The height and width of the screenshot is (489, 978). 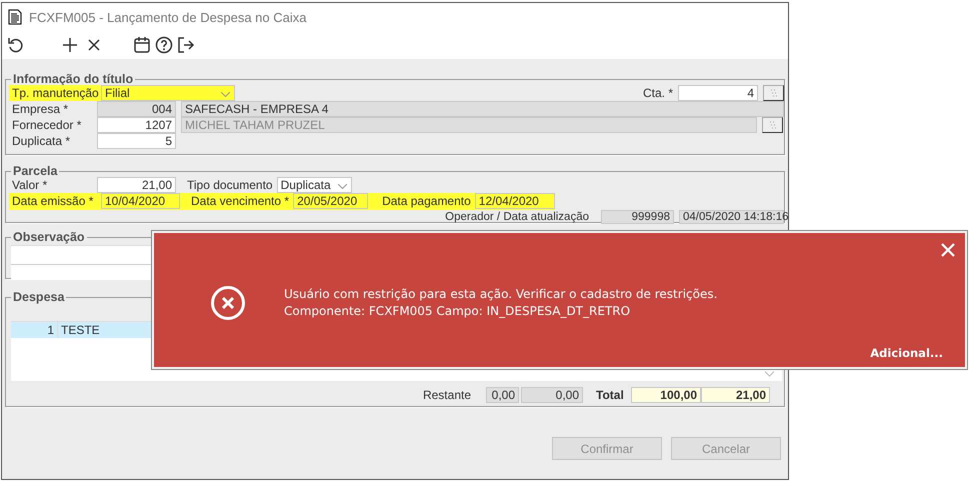 I want to click on add-icon, so click(x=70, y=45).